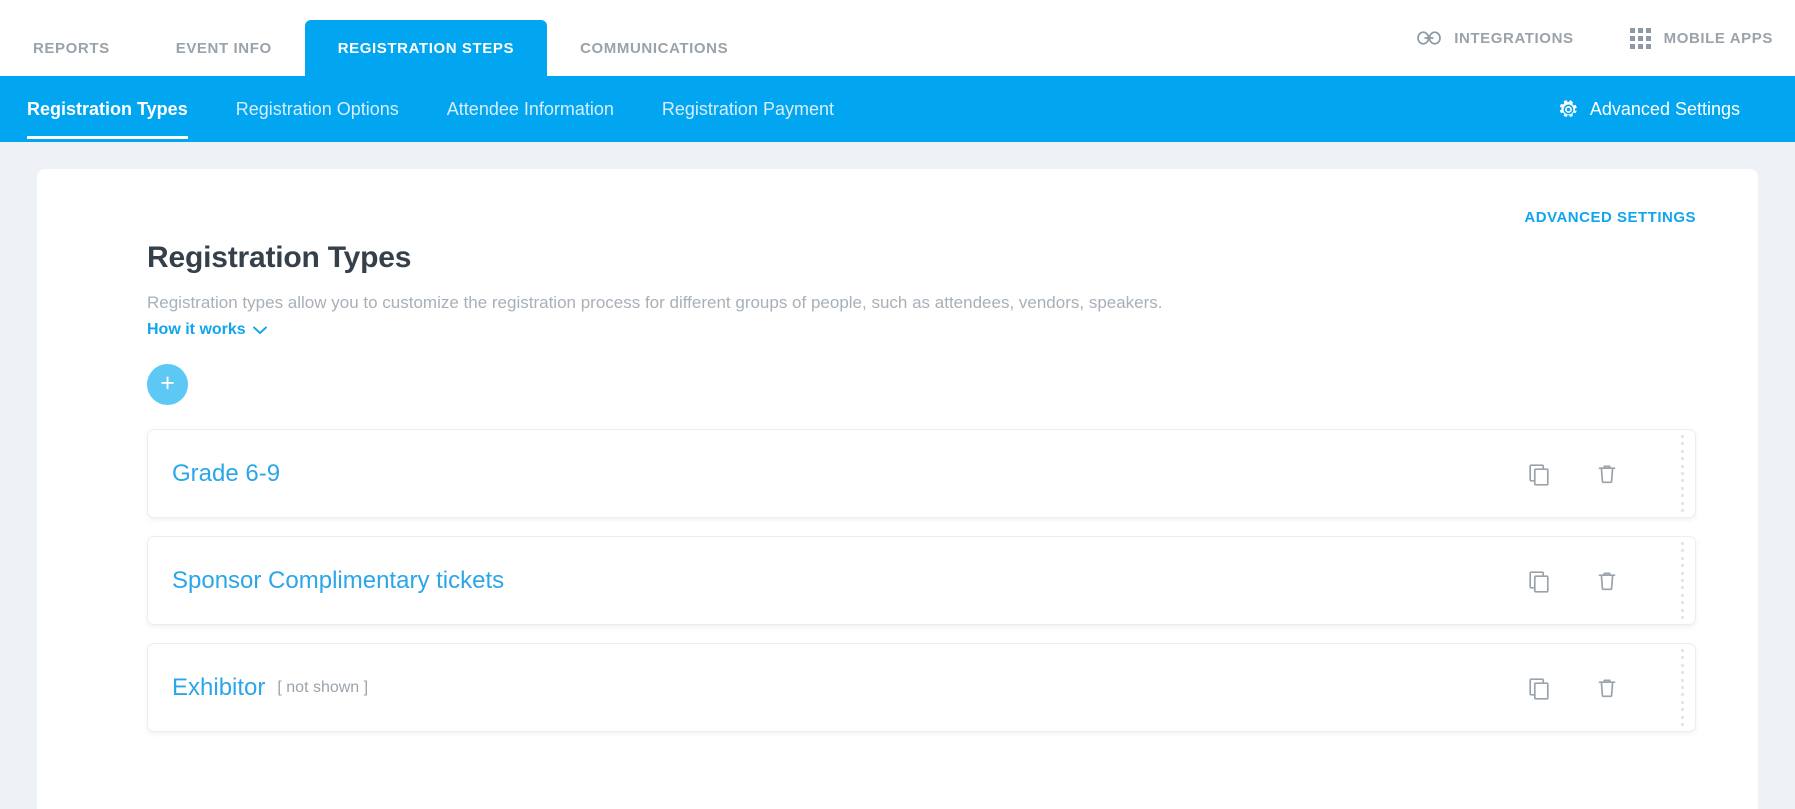 This screenshot has width=1795, height=809. I want to click on link-icon, so click(1429, 38).